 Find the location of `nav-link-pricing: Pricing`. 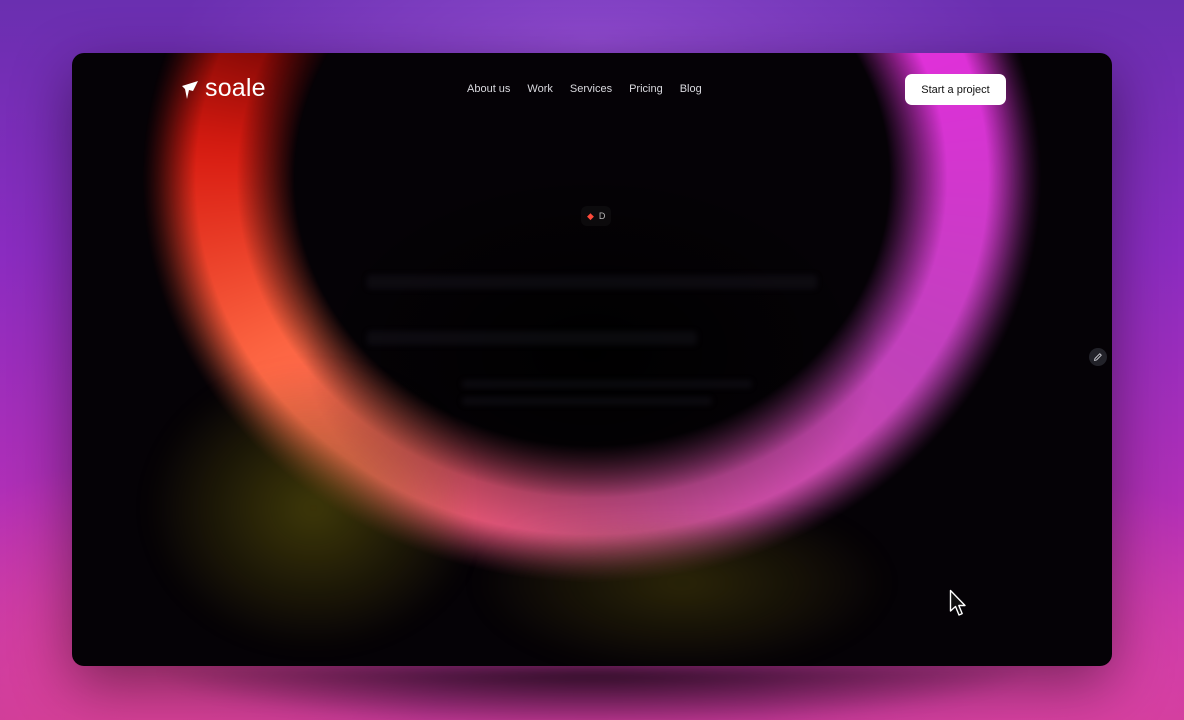

nav-link-pricing: Pricing is located at coordinates (646, 89).